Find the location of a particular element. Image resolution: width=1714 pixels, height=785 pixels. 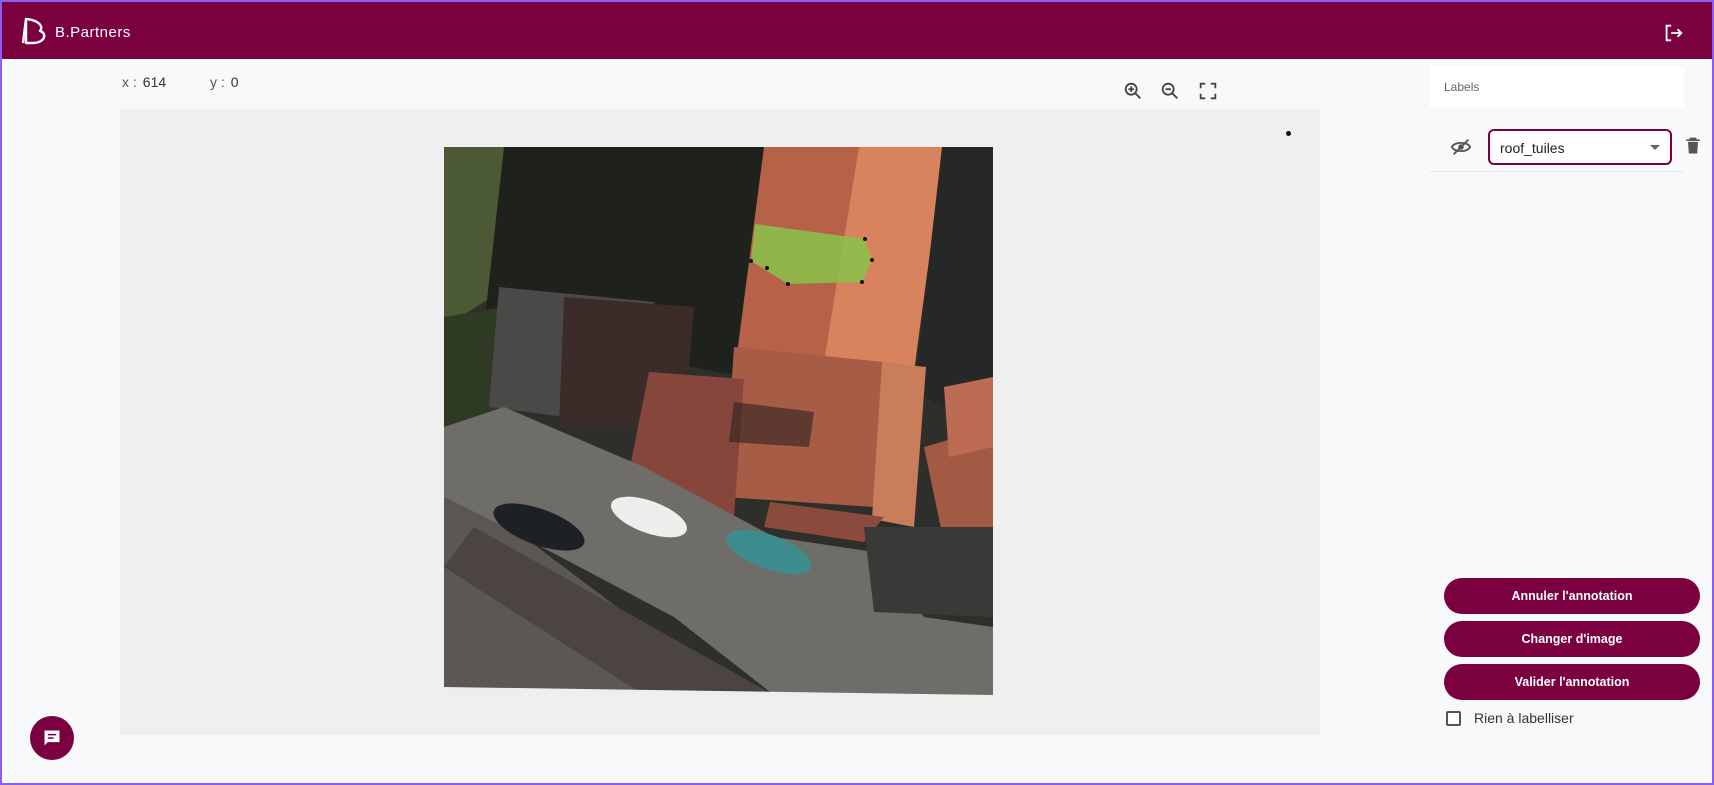

cursor-x-readout: x : 614 is located at coordinates (144, 82).